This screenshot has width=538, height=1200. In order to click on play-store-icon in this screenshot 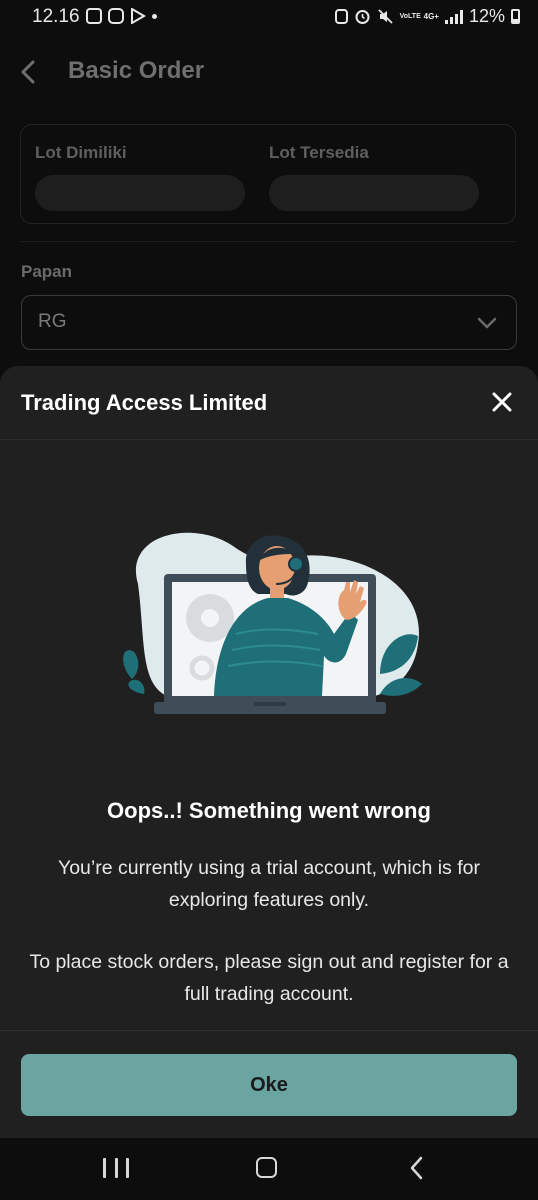, I will do `click(138, 16)`.